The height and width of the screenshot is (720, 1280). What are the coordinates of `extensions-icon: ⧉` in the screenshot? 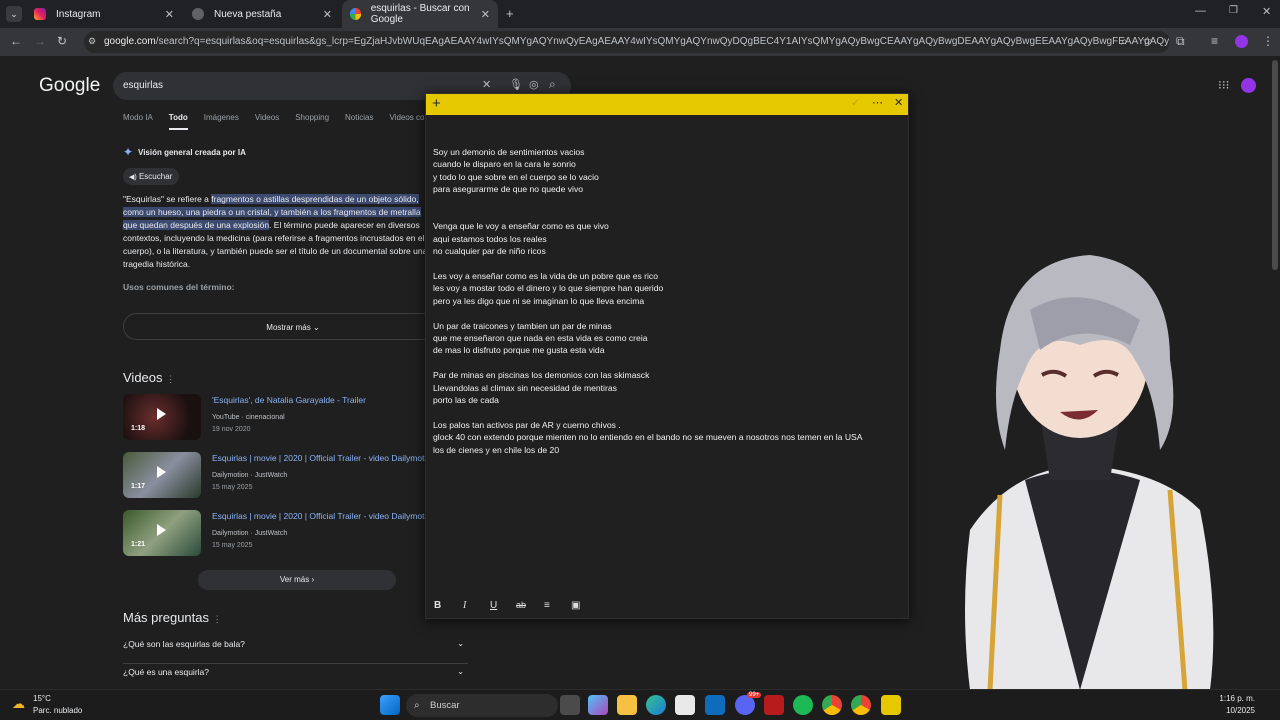 It's located at (1180, 41).